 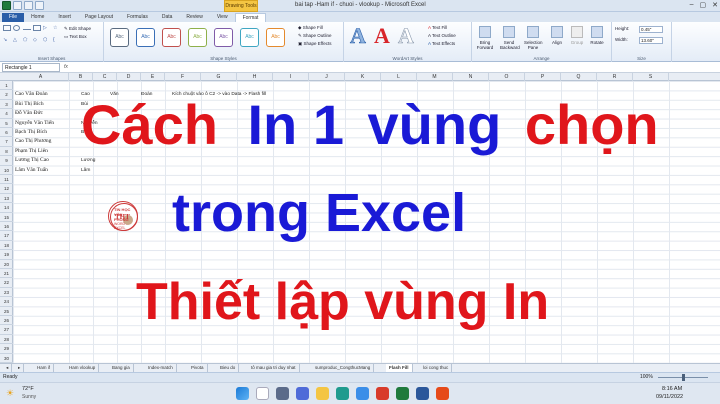 What do you see at coordinates (6, 105) in the screenshot?
I see `row-header: 3` at bounding box center [6, 105].